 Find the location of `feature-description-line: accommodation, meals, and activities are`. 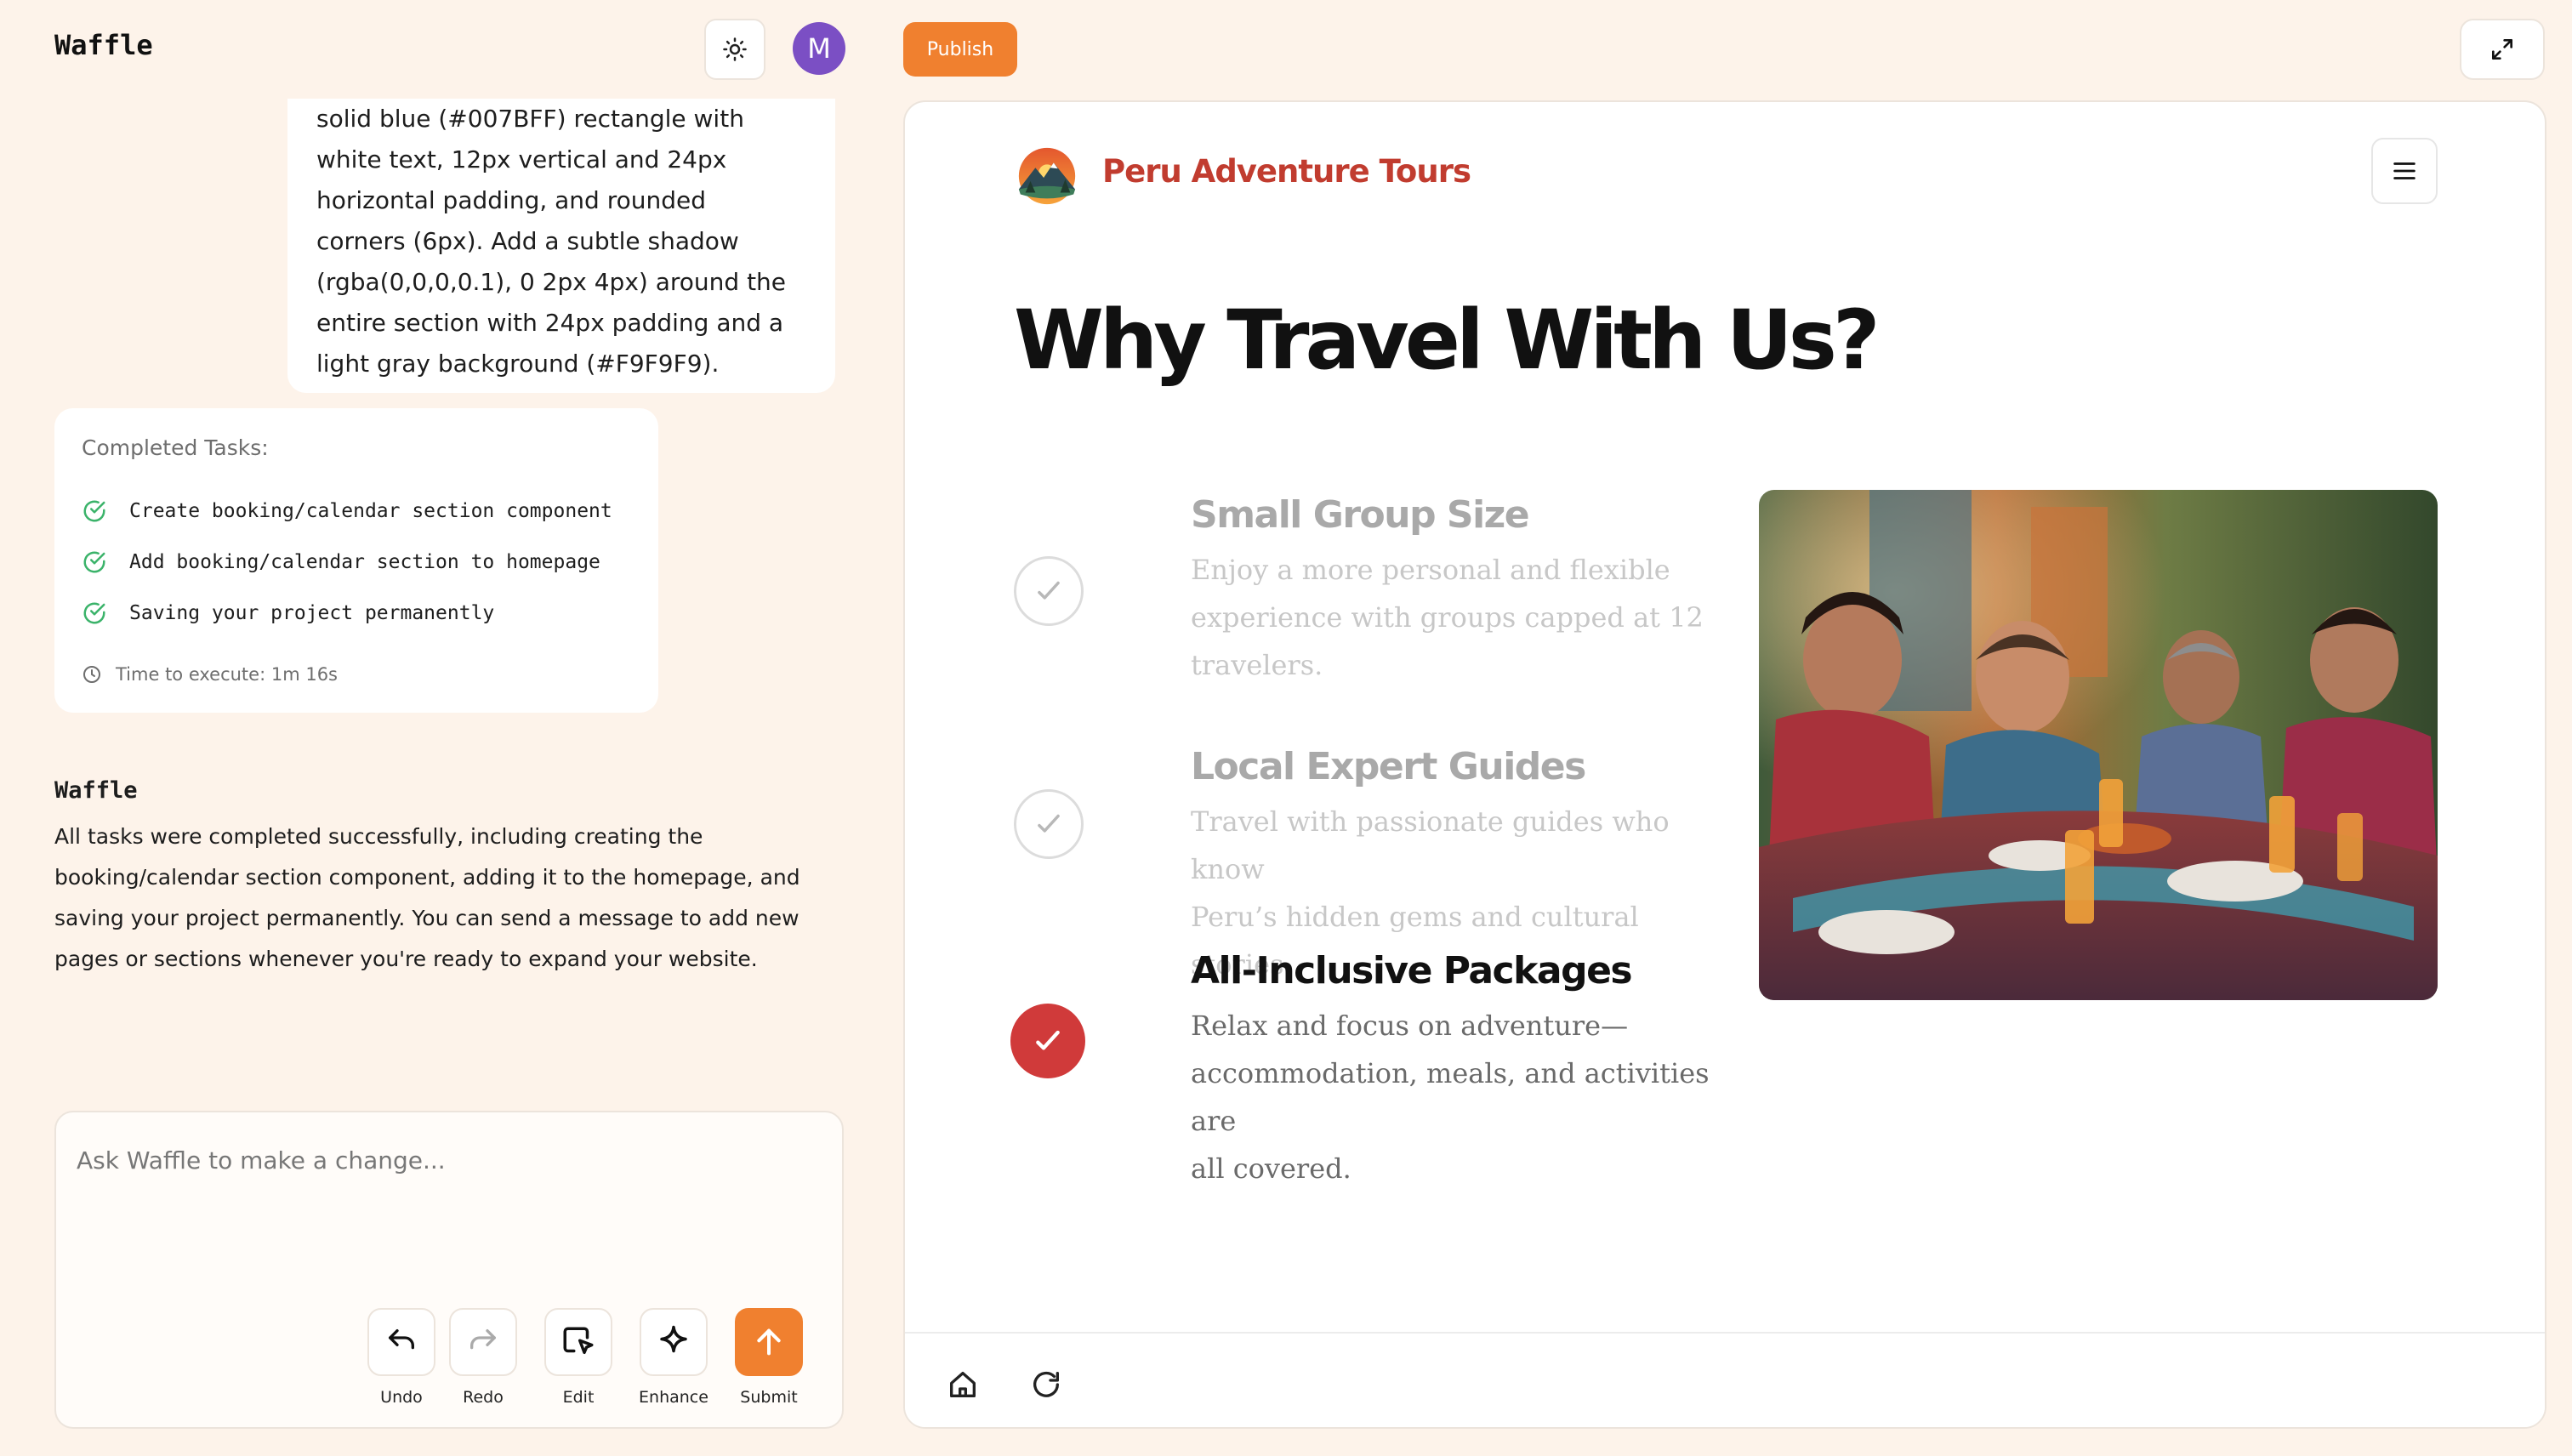

feature-description-line: accommodation, meals, and activities are is located at coordinates (1451, 1097).